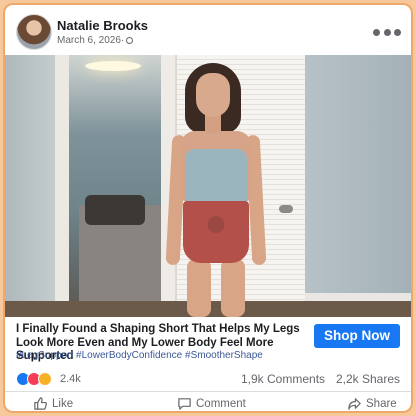 This screenshot has width=416, height=416. Describe the element at coordinates (130, 40) in the screenshot. I see `globe-icon` at that location.